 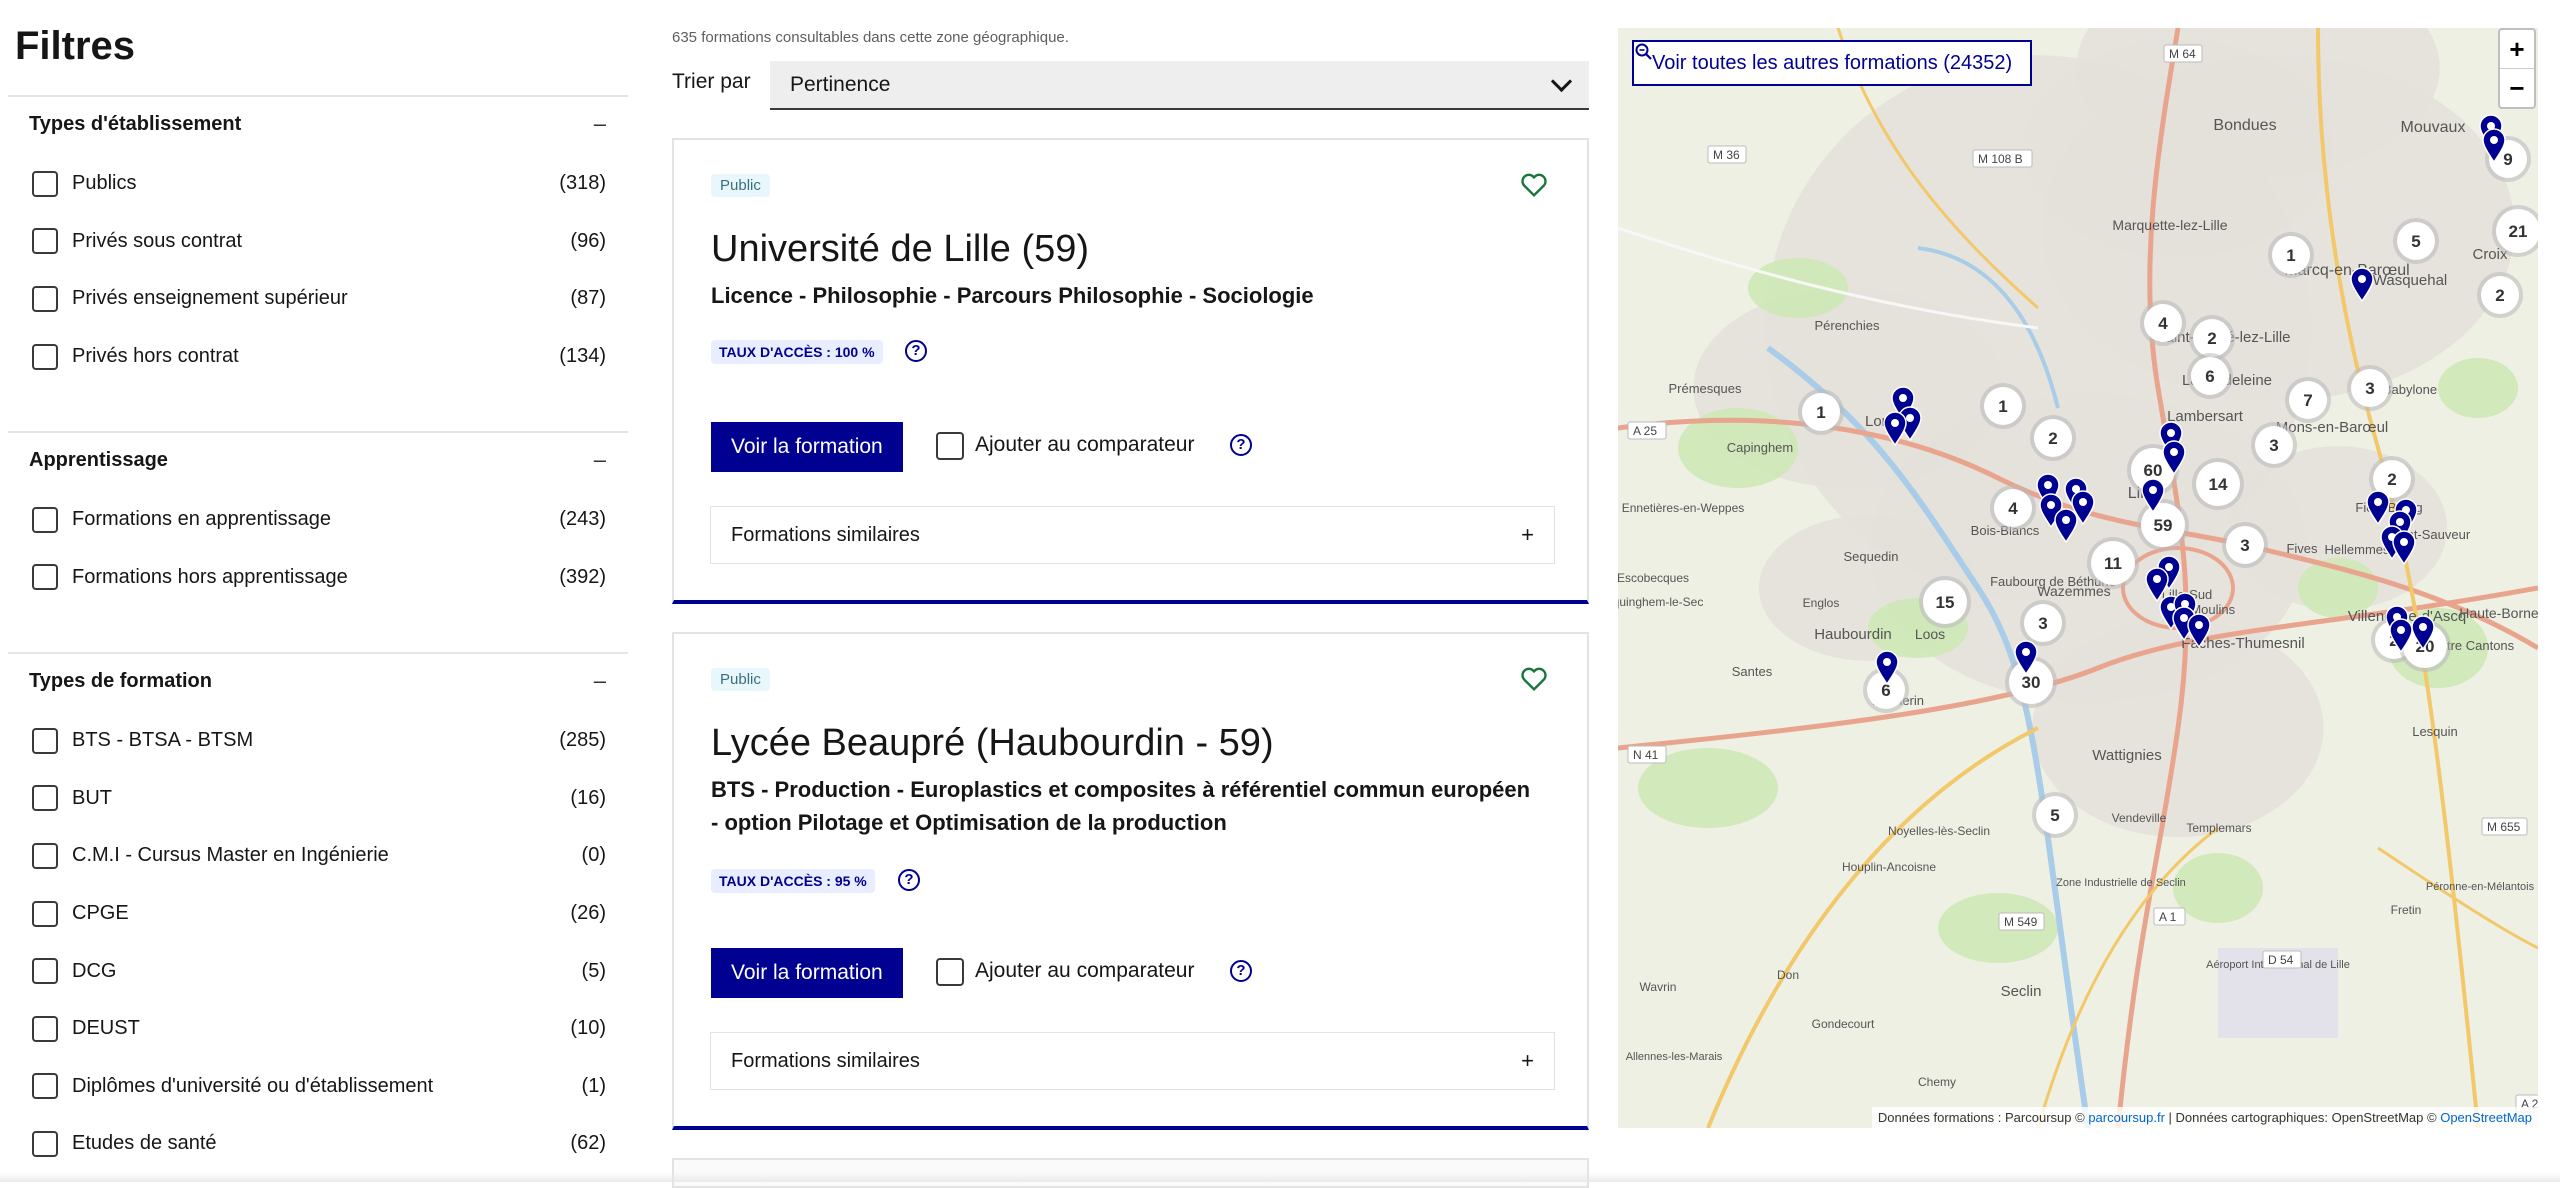 What do you see at coordinates (593, 855) in the screenshot?
I see `filter-count: (0)` at bounding box center [593, 855].